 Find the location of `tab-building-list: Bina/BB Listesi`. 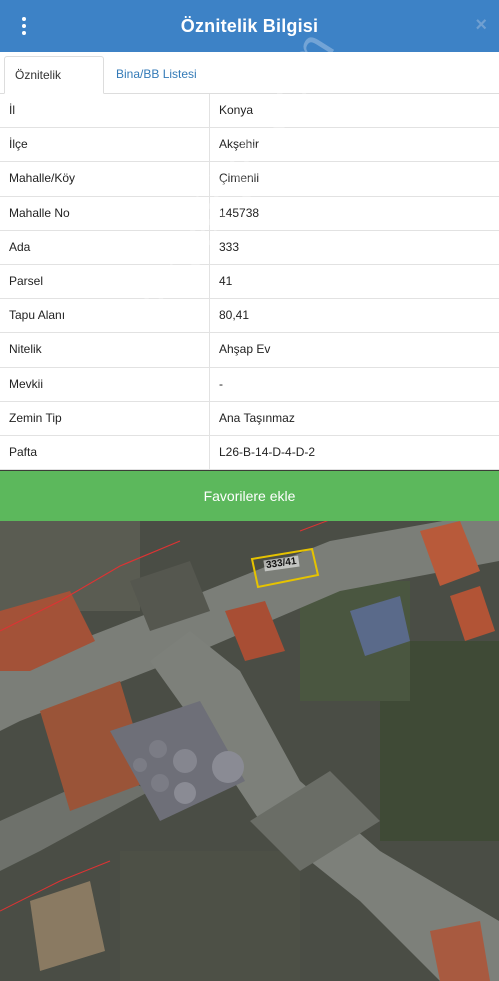

tab-building-list: Bina/BB Listesi is located at coordinates (156, 75).